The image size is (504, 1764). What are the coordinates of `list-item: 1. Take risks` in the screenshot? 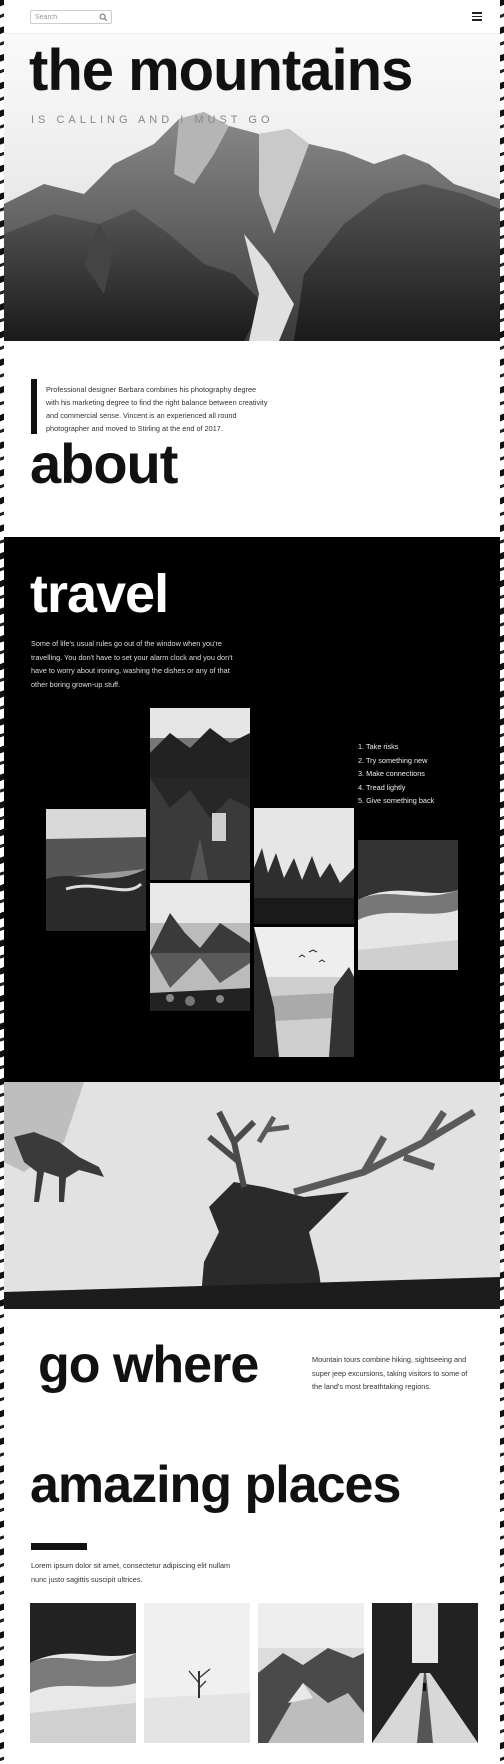 It's located at (378, 746).